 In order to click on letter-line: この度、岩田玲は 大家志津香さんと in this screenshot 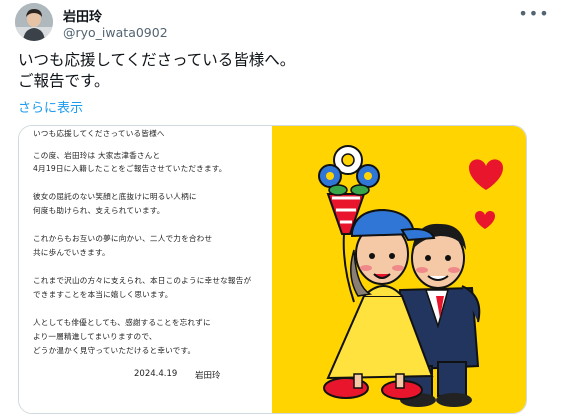, I will do `click(97, 155)`.